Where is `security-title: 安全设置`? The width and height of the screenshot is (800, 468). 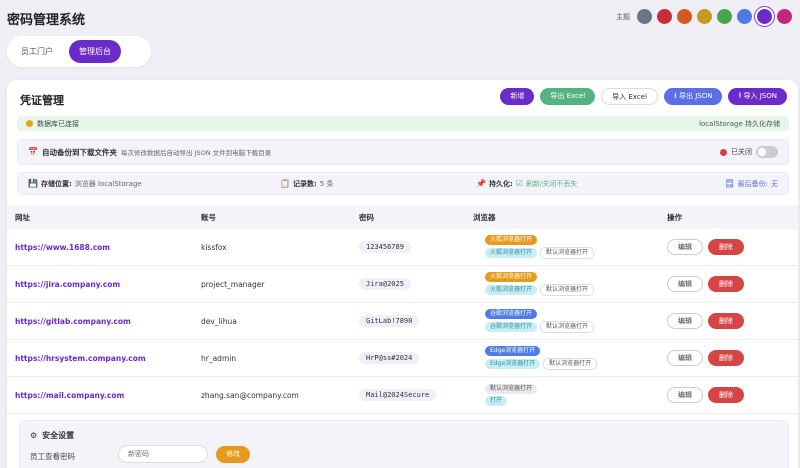
security-title: 安全设置 is located at coordinates (58, 435).